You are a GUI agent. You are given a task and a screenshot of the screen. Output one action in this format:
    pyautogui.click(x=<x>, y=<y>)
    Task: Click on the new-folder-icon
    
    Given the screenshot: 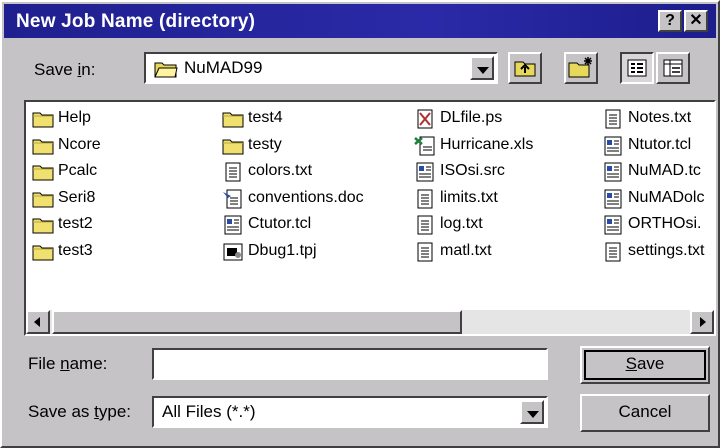 What is the action you would take?
    pyautogui.click(x=580, y=67)
    